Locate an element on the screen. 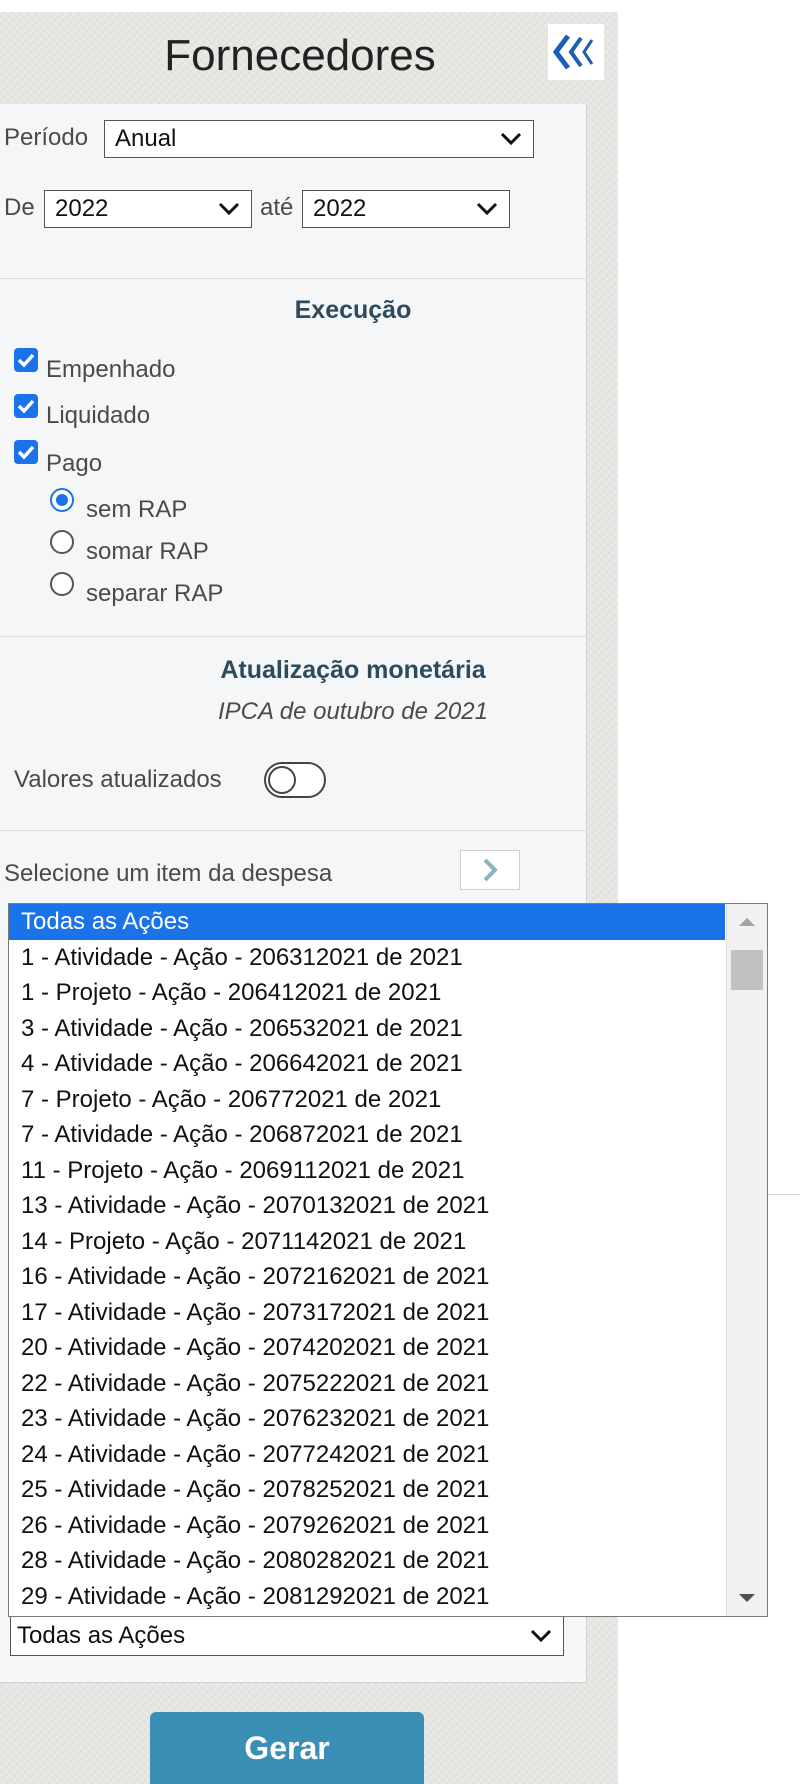 This screenshot has height=1784, width=800. double-chevron-left-icon is located at coordinates (573, 52).